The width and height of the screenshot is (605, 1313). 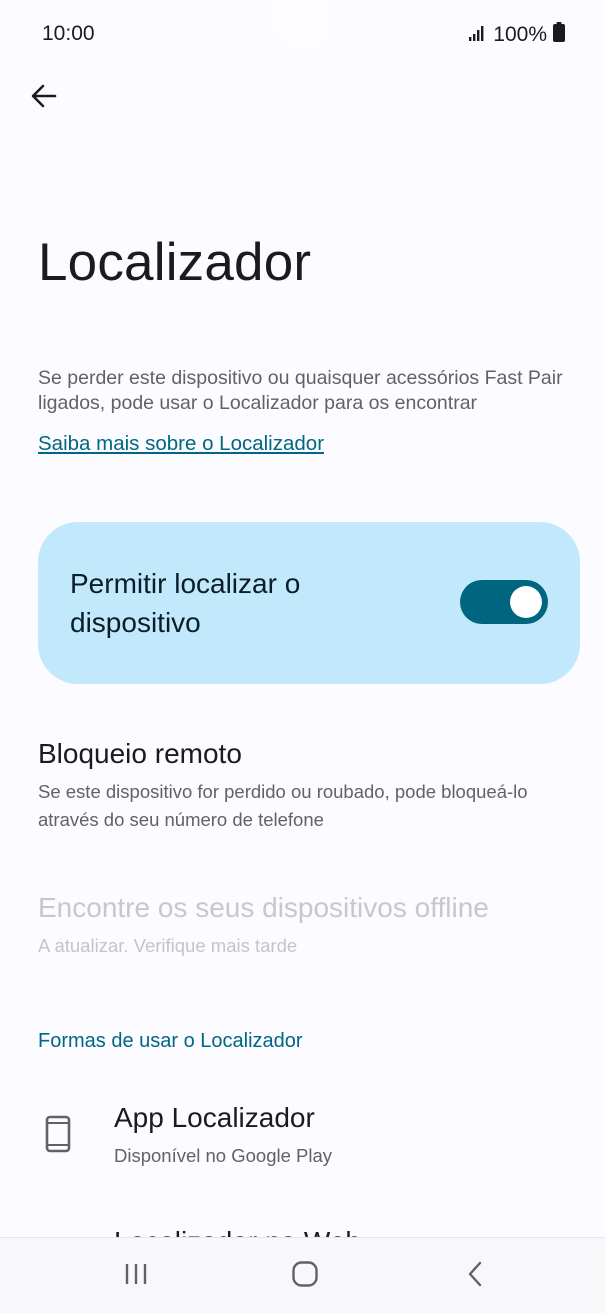 I want to click on page-title: Localizador, so click(x=175, y=262).